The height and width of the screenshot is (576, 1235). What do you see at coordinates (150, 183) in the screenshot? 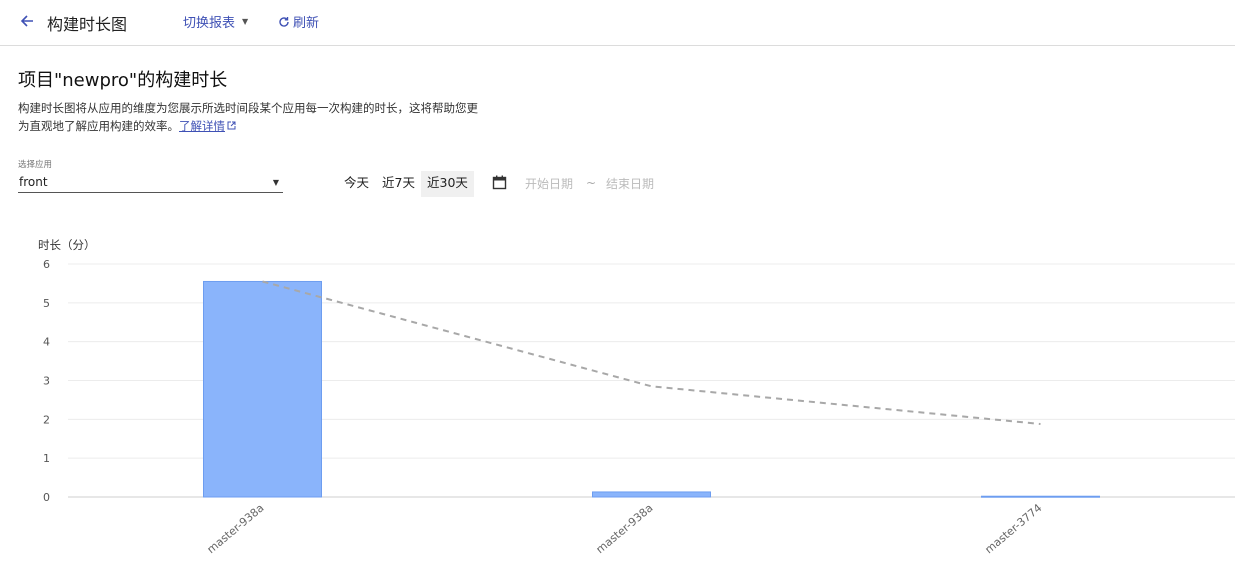
I see `app-select: front ▼` at bounding box center [150, 183].